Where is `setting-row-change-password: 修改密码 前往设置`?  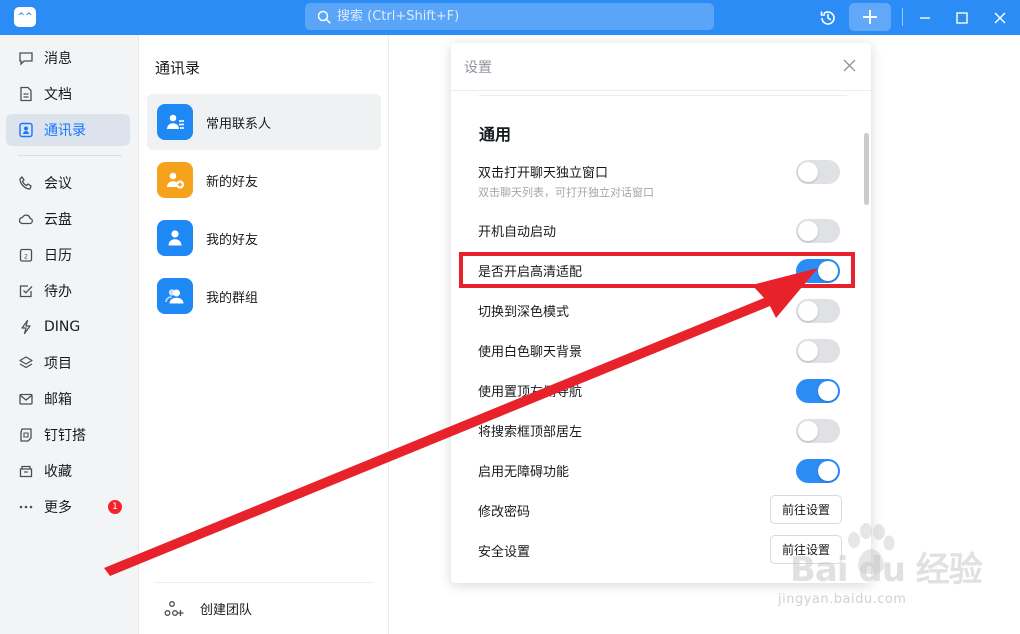
setting-row-change-password: 修改密码 前往设置 is located at coordinates (660, 509).